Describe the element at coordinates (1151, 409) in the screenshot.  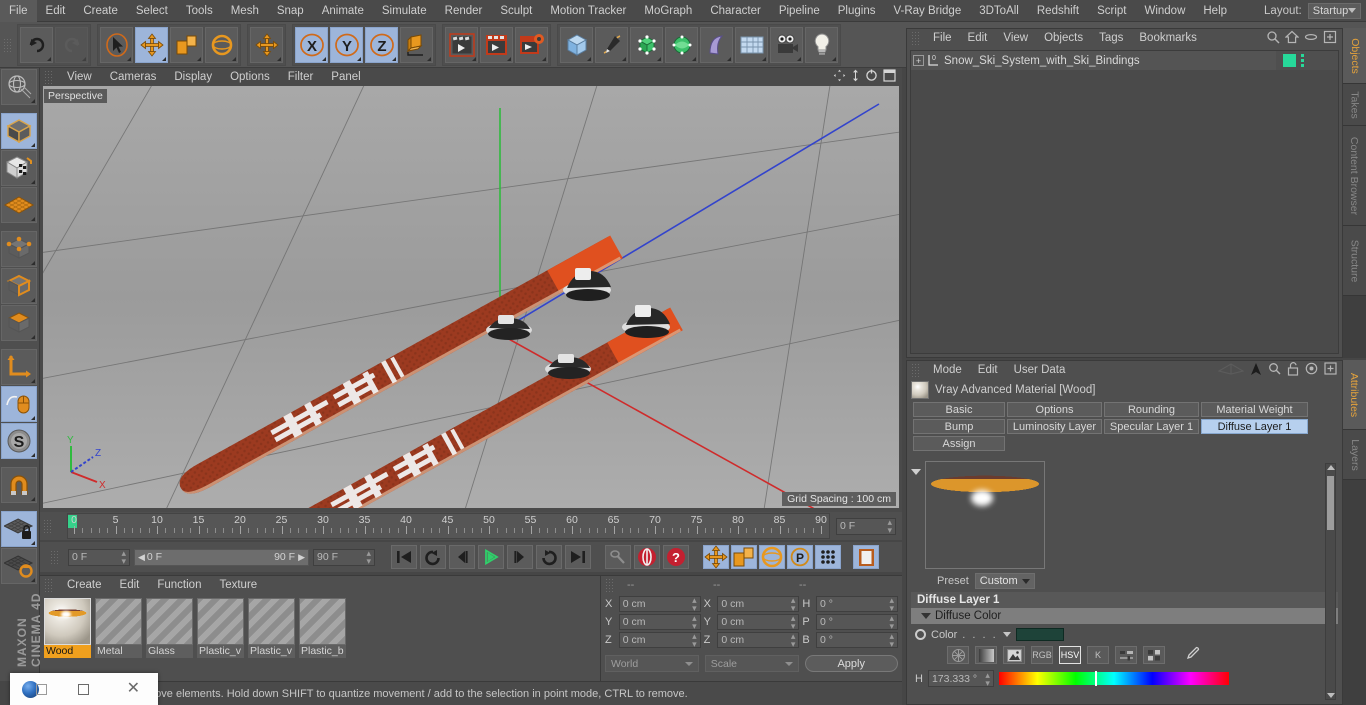
I see `tab-rounding: Rounding` at that location.